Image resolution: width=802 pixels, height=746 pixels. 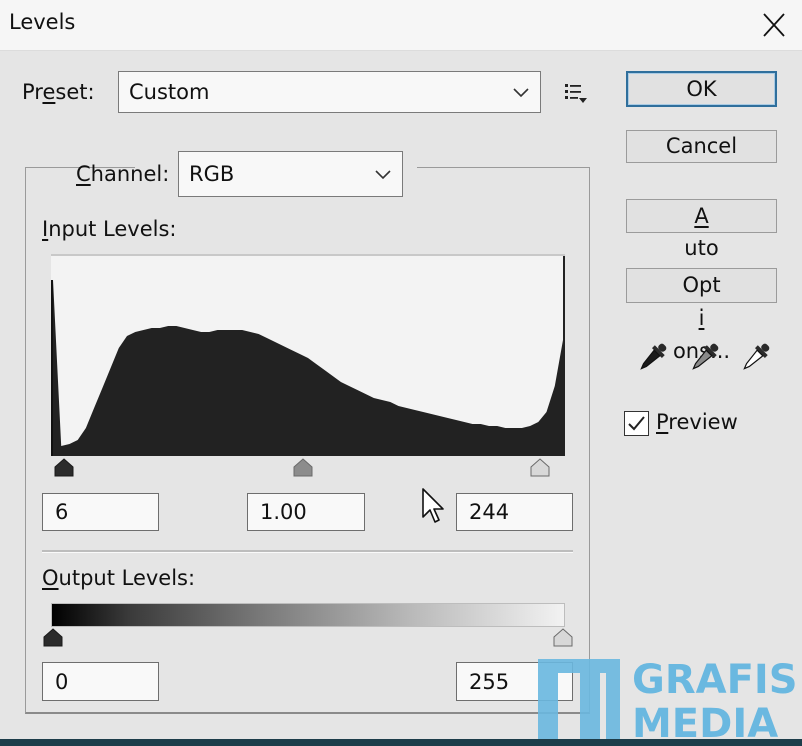 I want to click on ok-button: OK, so click(x=701, y=89).